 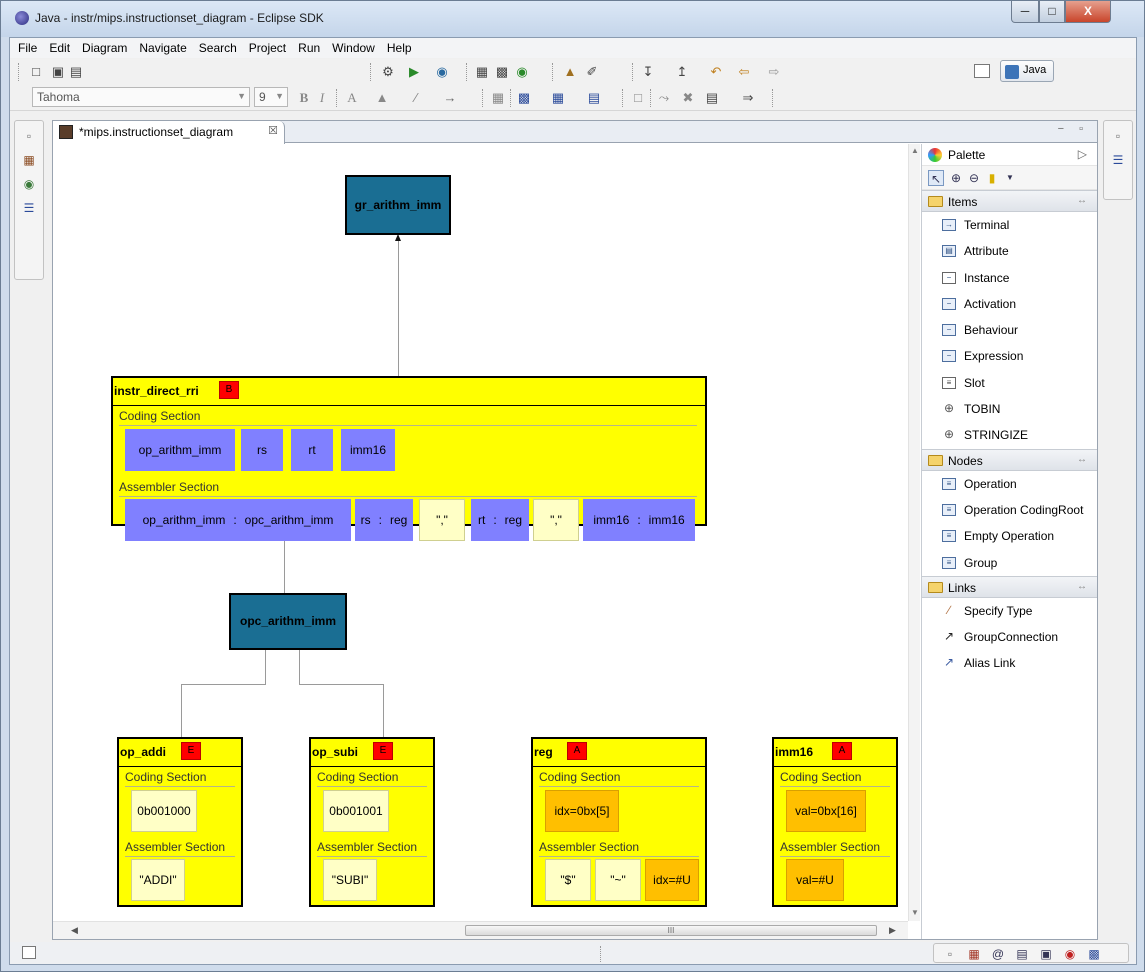 What do you see at coordinates (1022, 954) in the screenshot?
I see `declaration-icon: ▤` at bounding box center [1022, 954].